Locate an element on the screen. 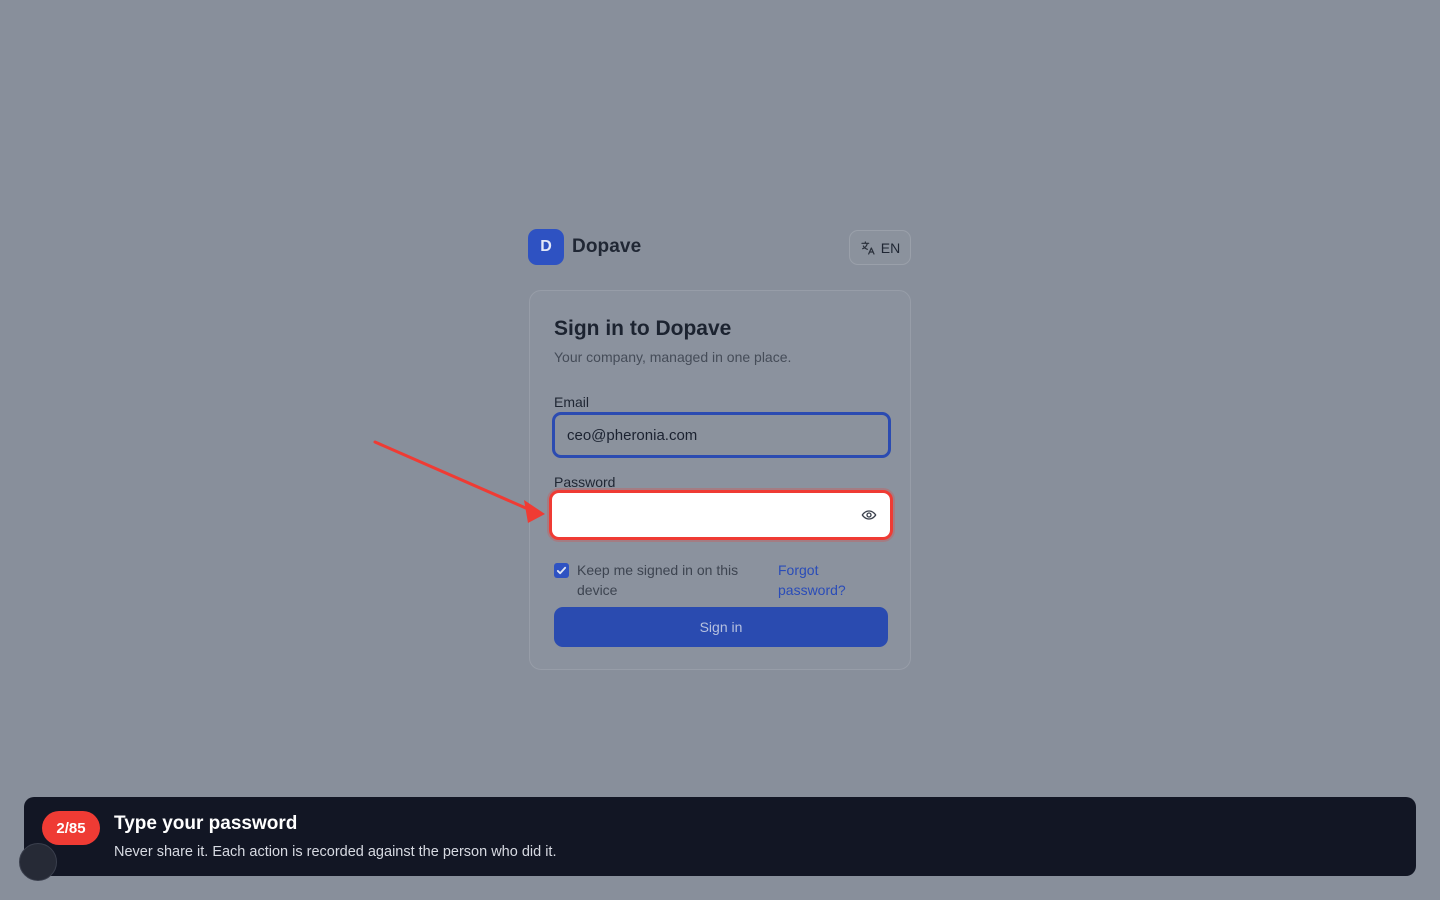 This screenshot has width=1440, height=900. email-label: Email is located at coordinates (572, 402).